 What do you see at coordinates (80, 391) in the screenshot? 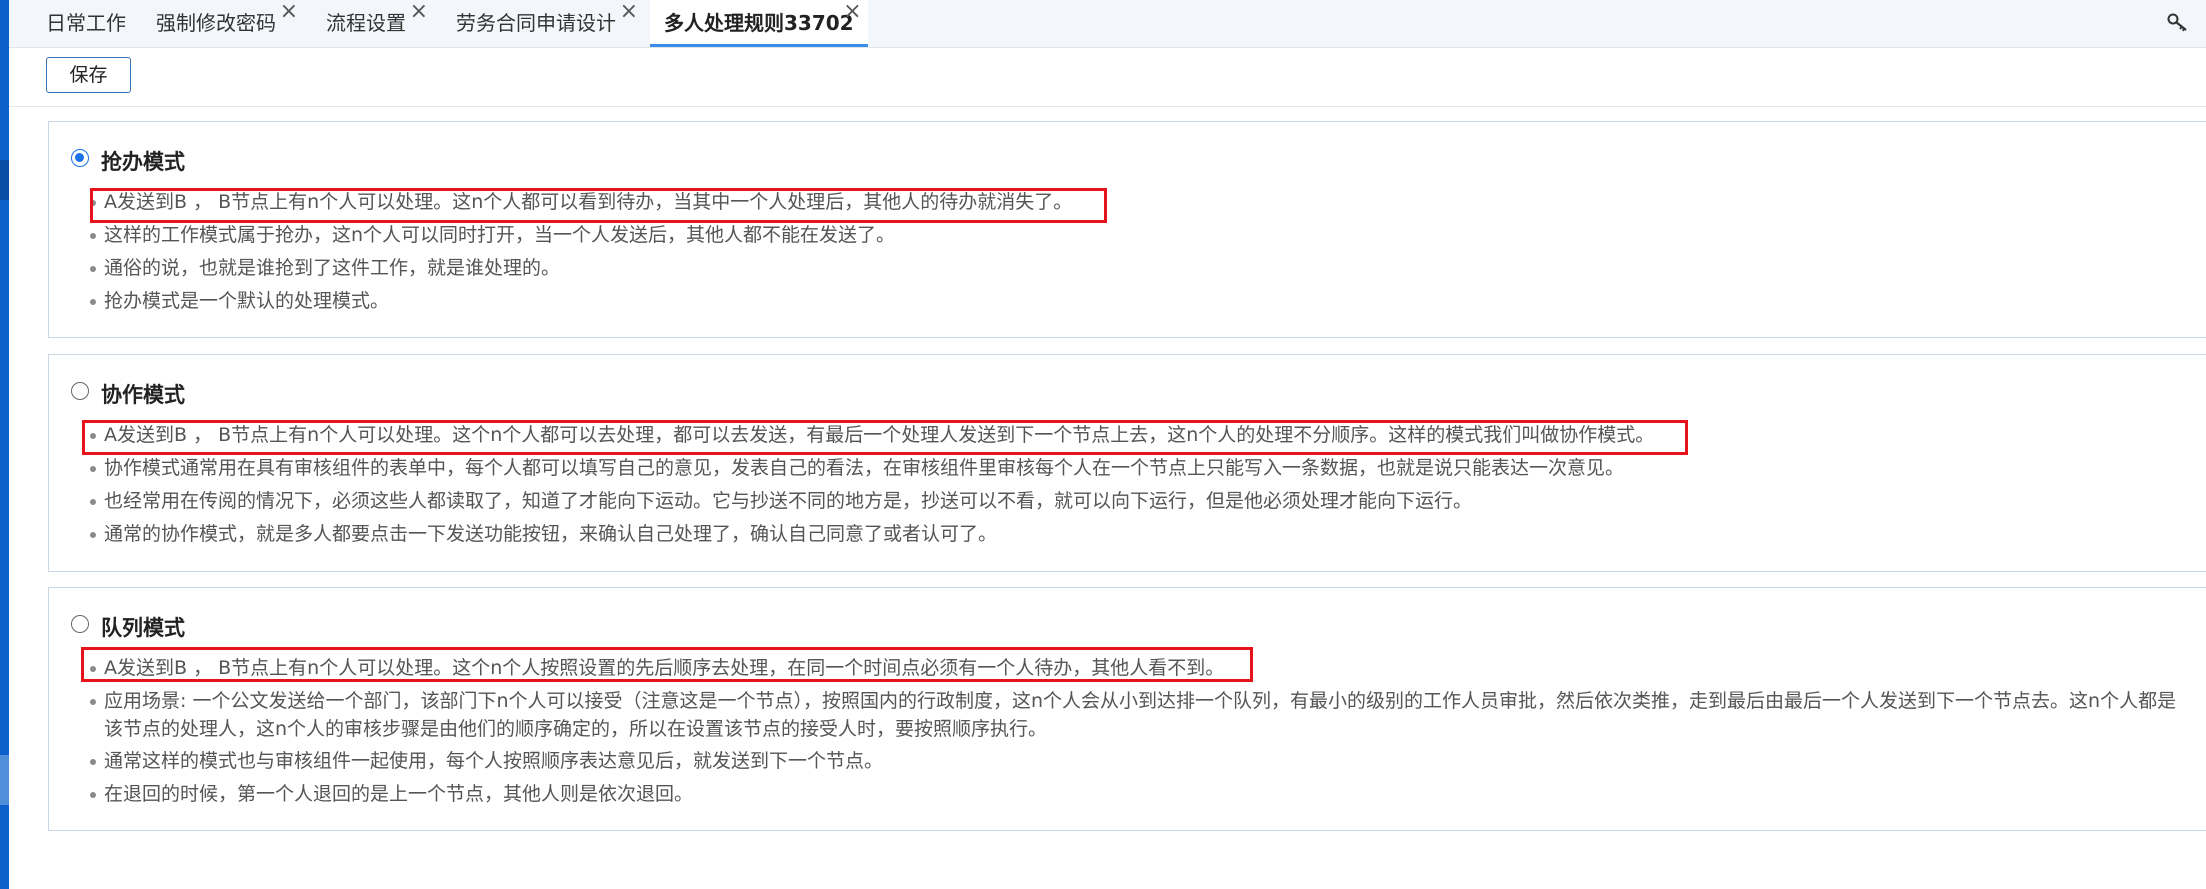
I see `radio-collaborate-mode` at bounding box center [80, 391].